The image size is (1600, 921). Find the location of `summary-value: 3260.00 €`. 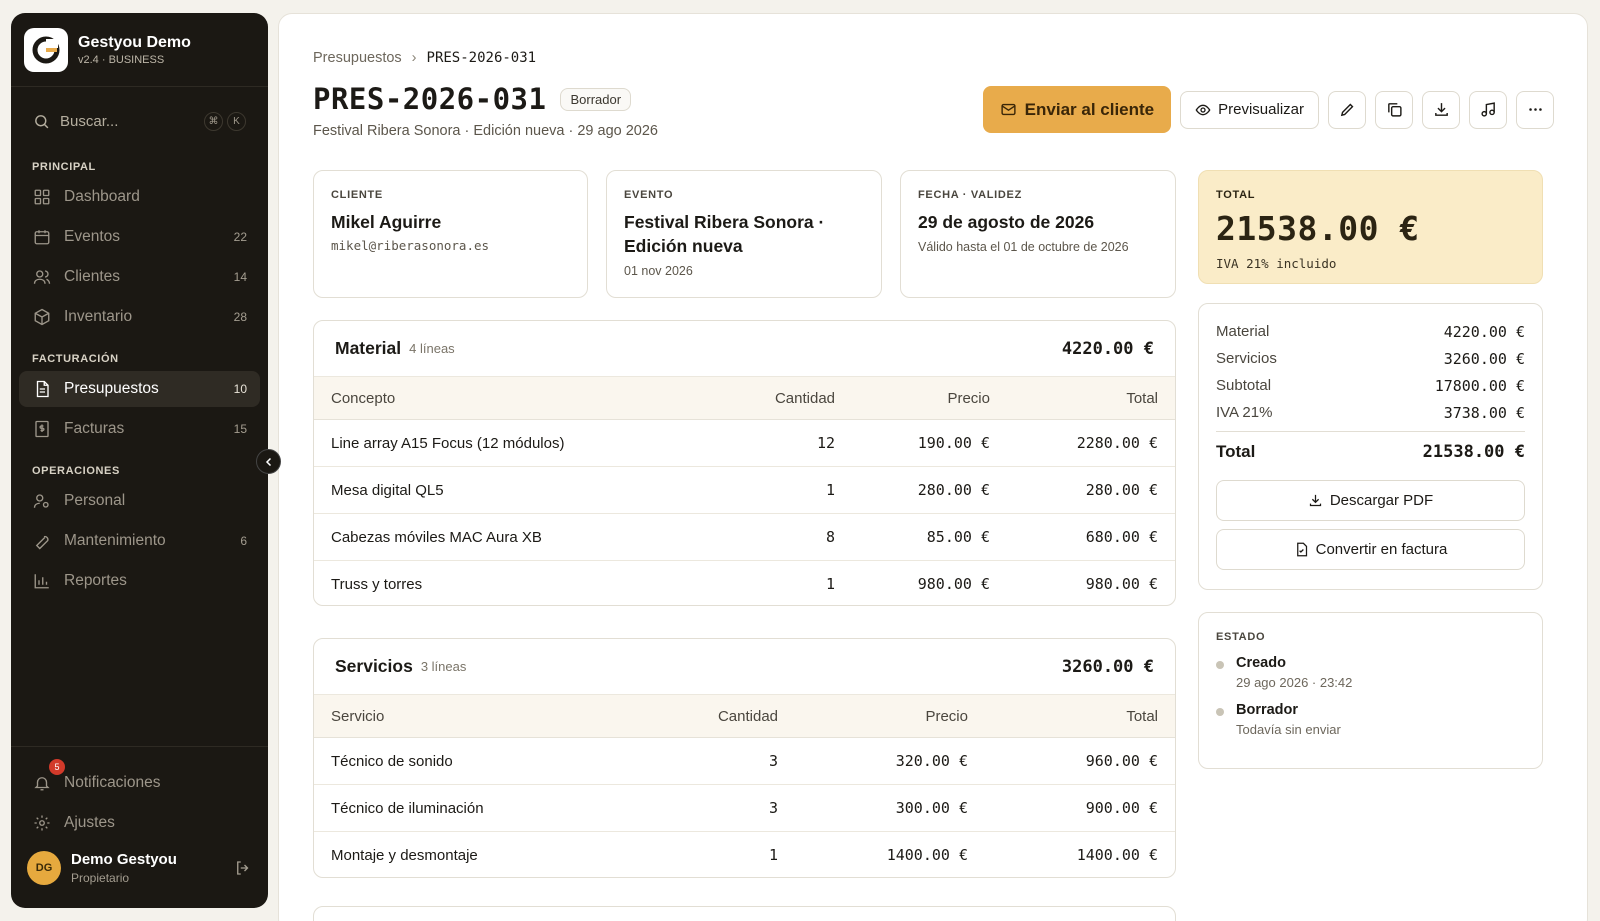

summary-value: 3260.00 € is located at coordinates (1484, 358).